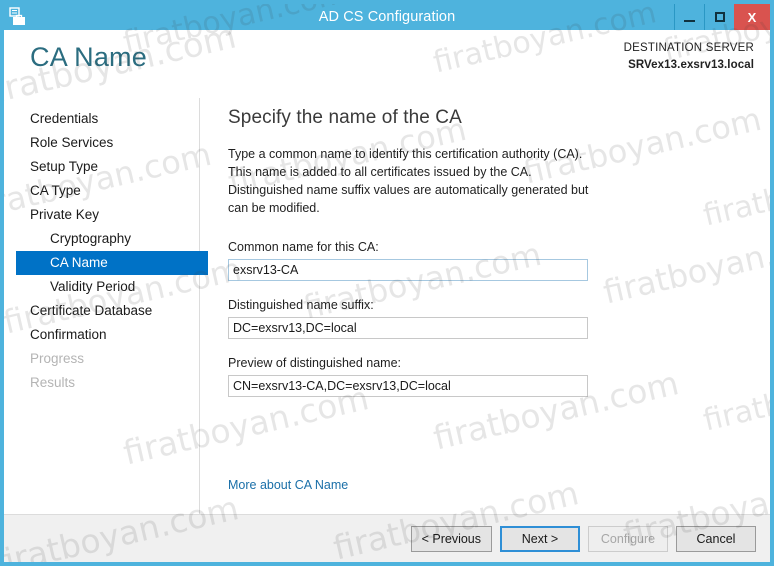  What do you see at coordinates (102, 119) in the screenshot?
I see `sidebar-item-credentials: Credentials` at bounding box center [102, 119].